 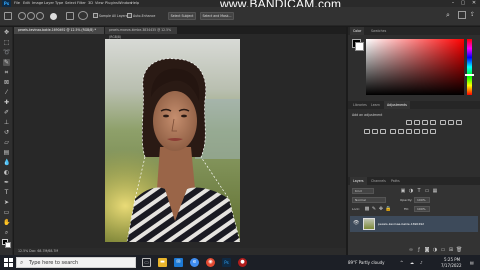 What do you see at coordinates (356, 223) in the screenshot?
I see `visibility-eye-icon: 👁` at bounding box center [356, 223].